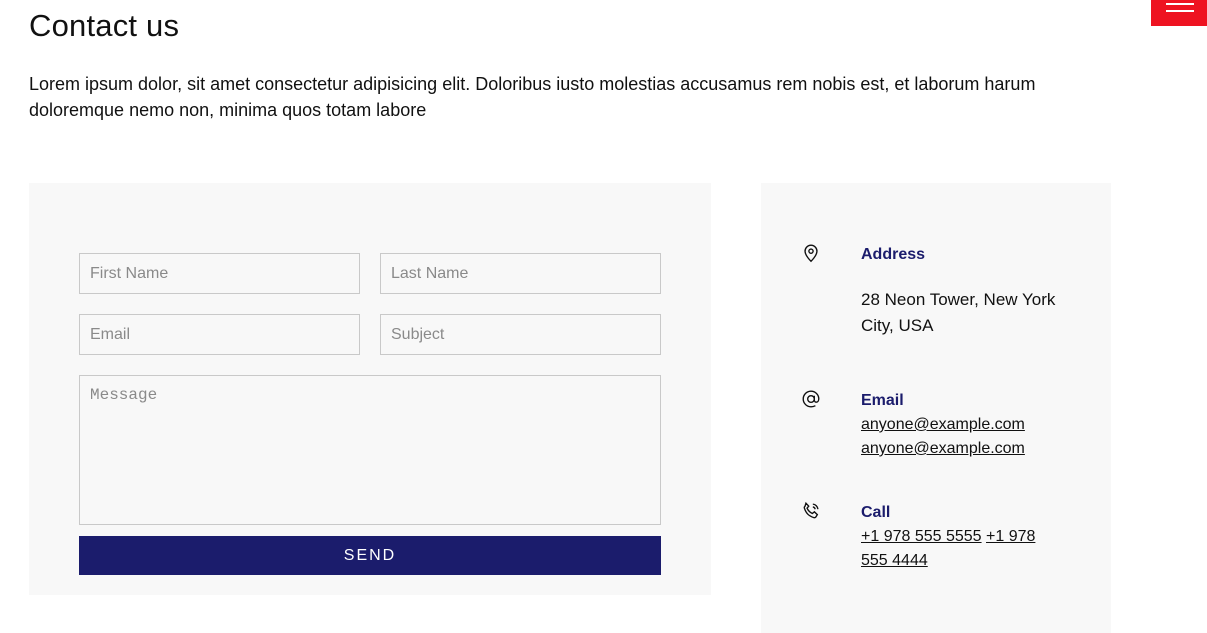  Describe the element at coordinates (958, 312) in the screenshot. I see `address-text: 28 Neon Tower, New York City, USA` at that location.